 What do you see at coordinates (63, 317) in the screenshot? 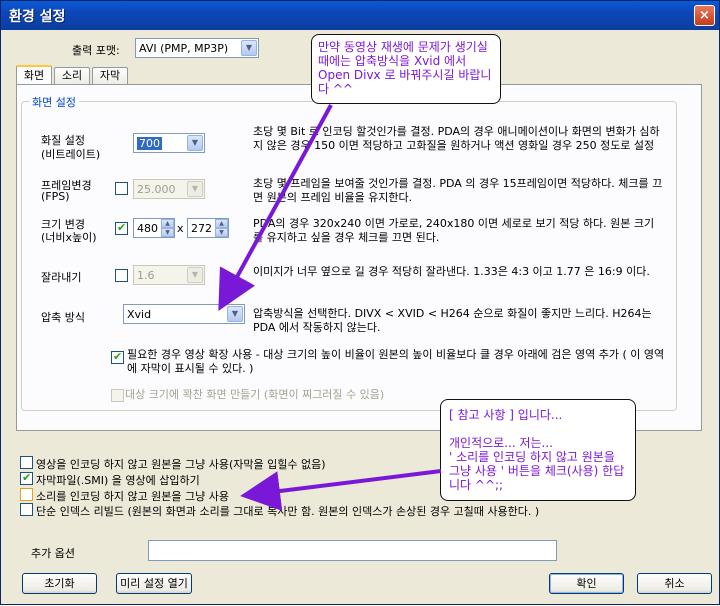
I see `compression-label: 압축 방식` at bounding box center [63, 317].